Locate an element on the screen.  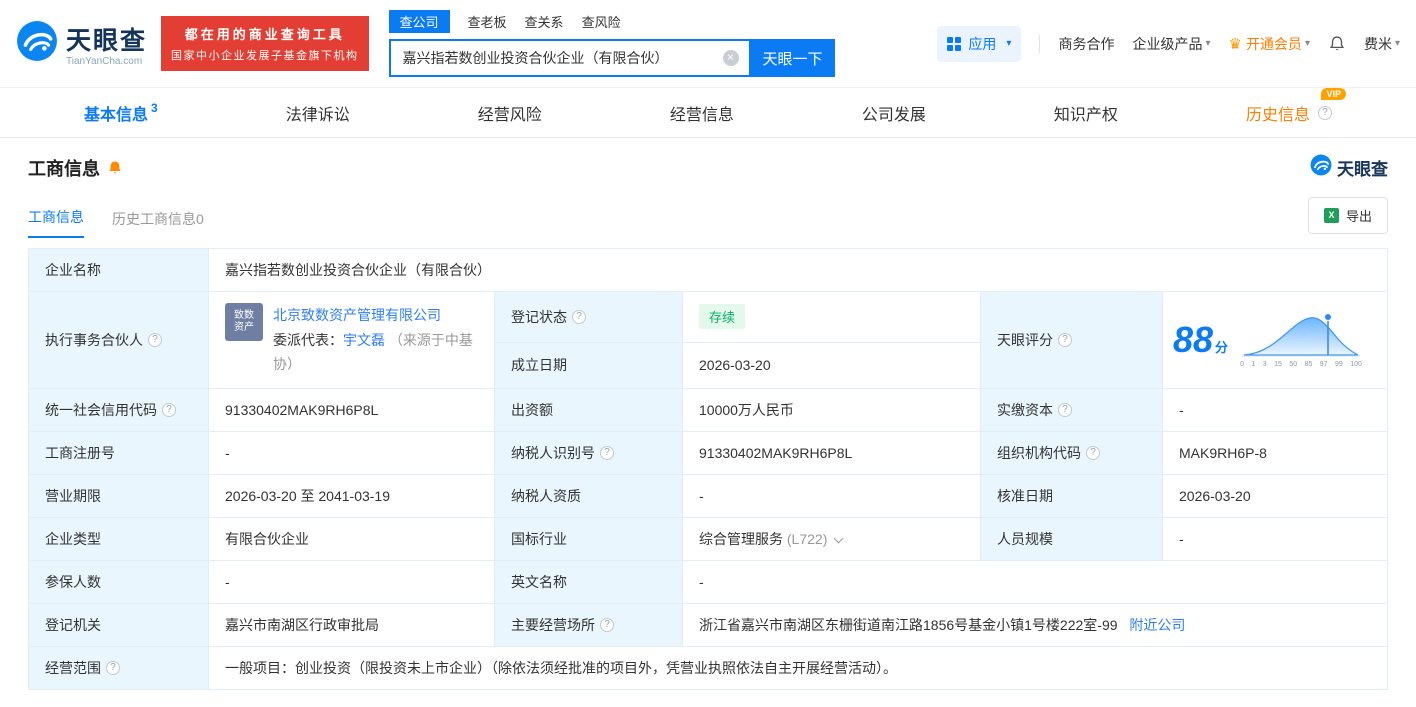
subtab-history-business-info: 历史工商信息0 is located at coordinates (158, 223).